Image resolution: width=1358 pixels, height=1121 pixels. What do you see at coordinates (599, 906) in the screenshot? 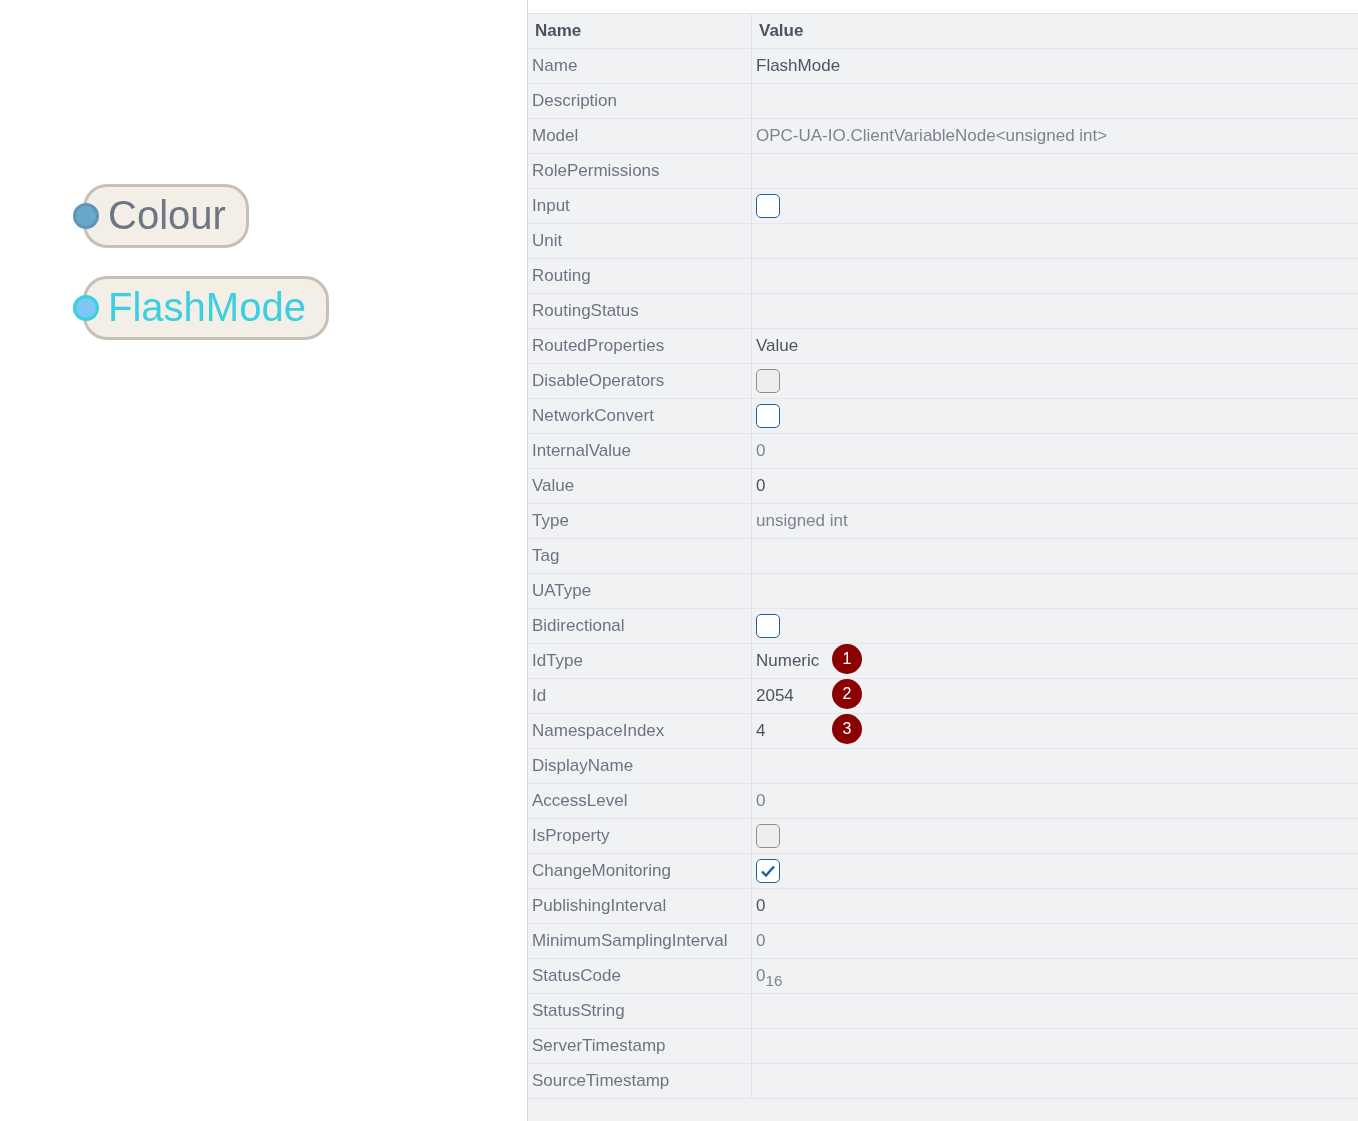
I see `property-name: PublishingInterval` at bounding box center [599, 906].